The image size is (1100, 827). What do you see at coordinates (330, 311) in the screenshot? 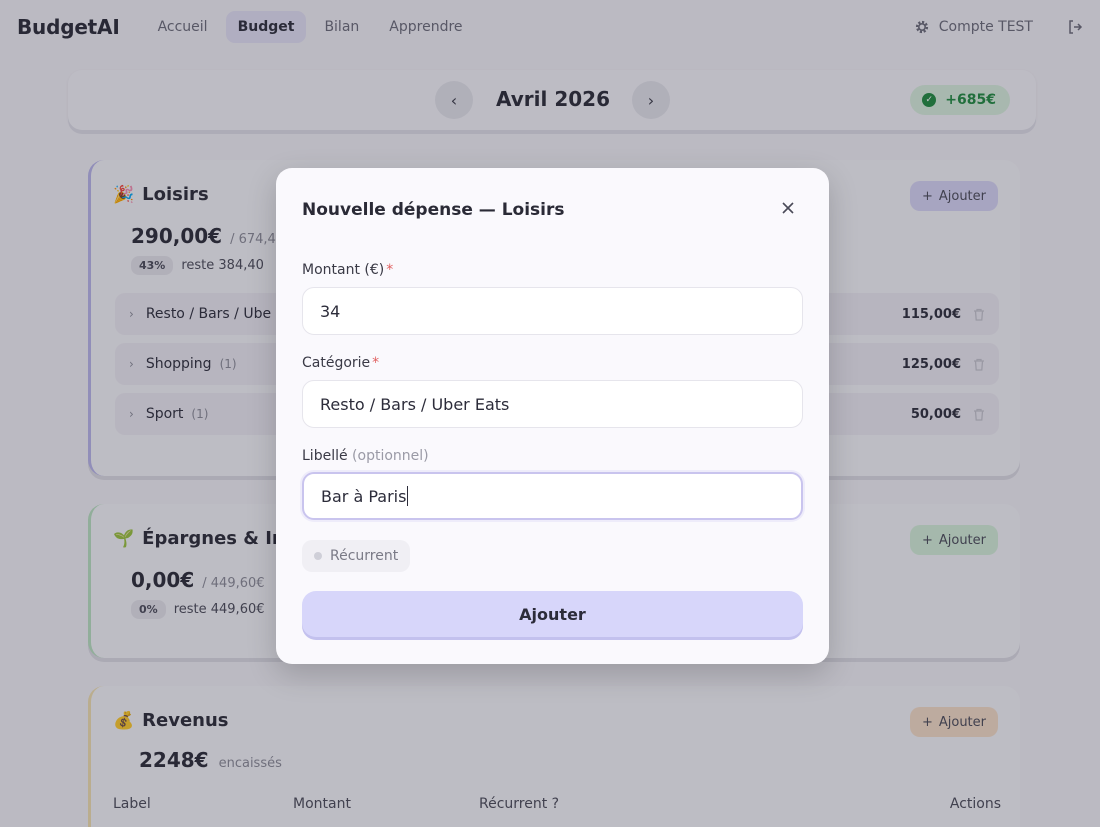
I see `amount-value: 34` at bounding box center [330, 311].